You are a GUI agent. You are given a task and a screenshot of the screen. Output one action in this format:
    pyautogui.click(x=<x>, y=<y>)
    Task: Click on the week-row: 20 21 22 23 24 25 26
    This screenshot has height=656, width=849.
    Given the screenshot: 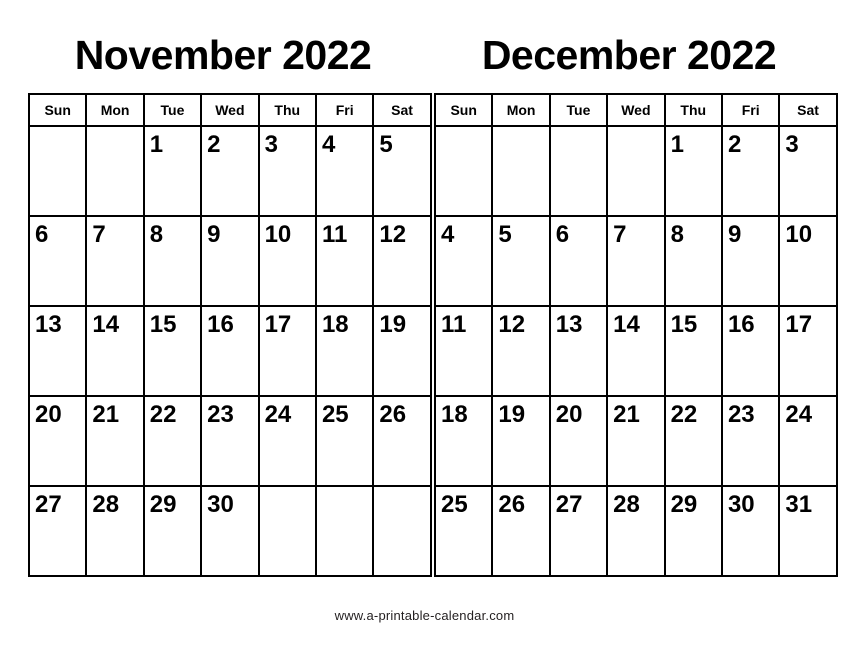 What is the action you would take?
    pyautogui.click(x=229, y=441)
    